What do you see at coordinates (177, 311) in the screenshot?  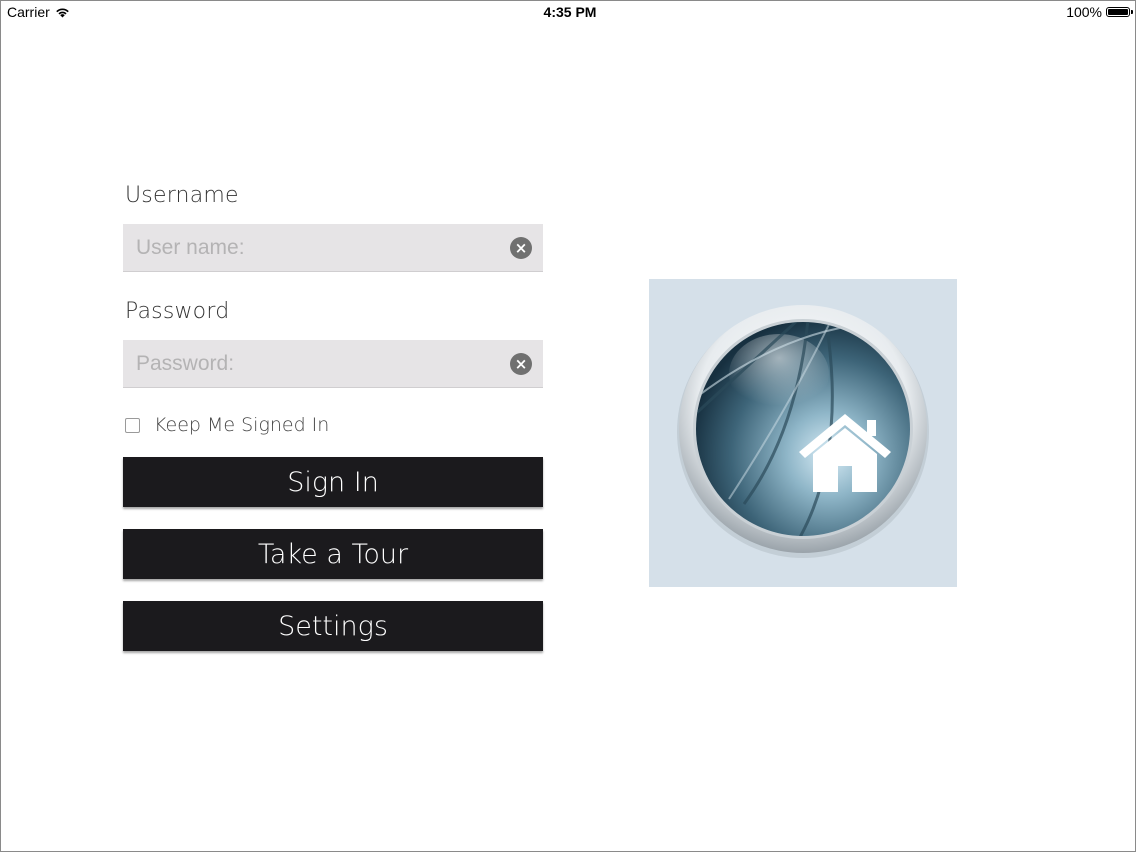 I see `password-label: Password` at bounding box center [177, 311].